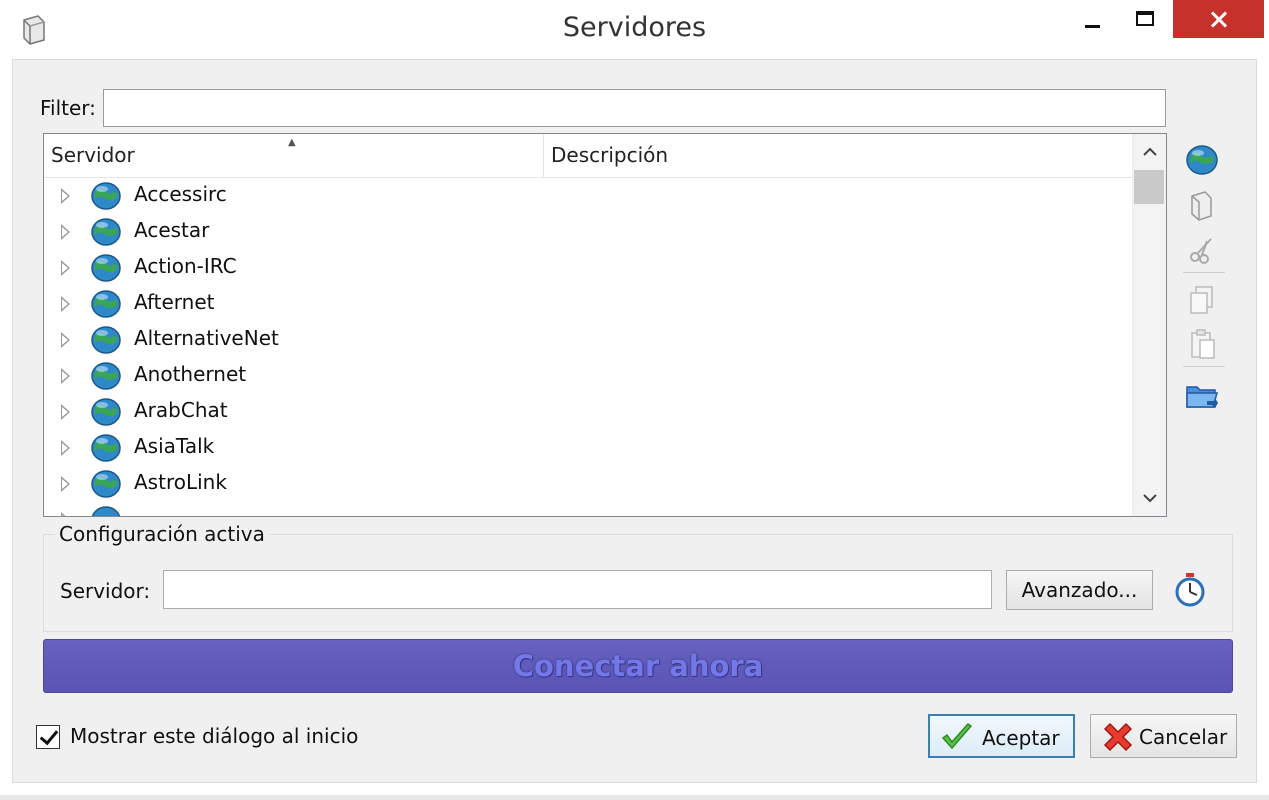 This screenshot has height=800, width=1269. Describe the element at coordinates (174, 302) in the screenshot. I see `server-name: Afternet` at that location.